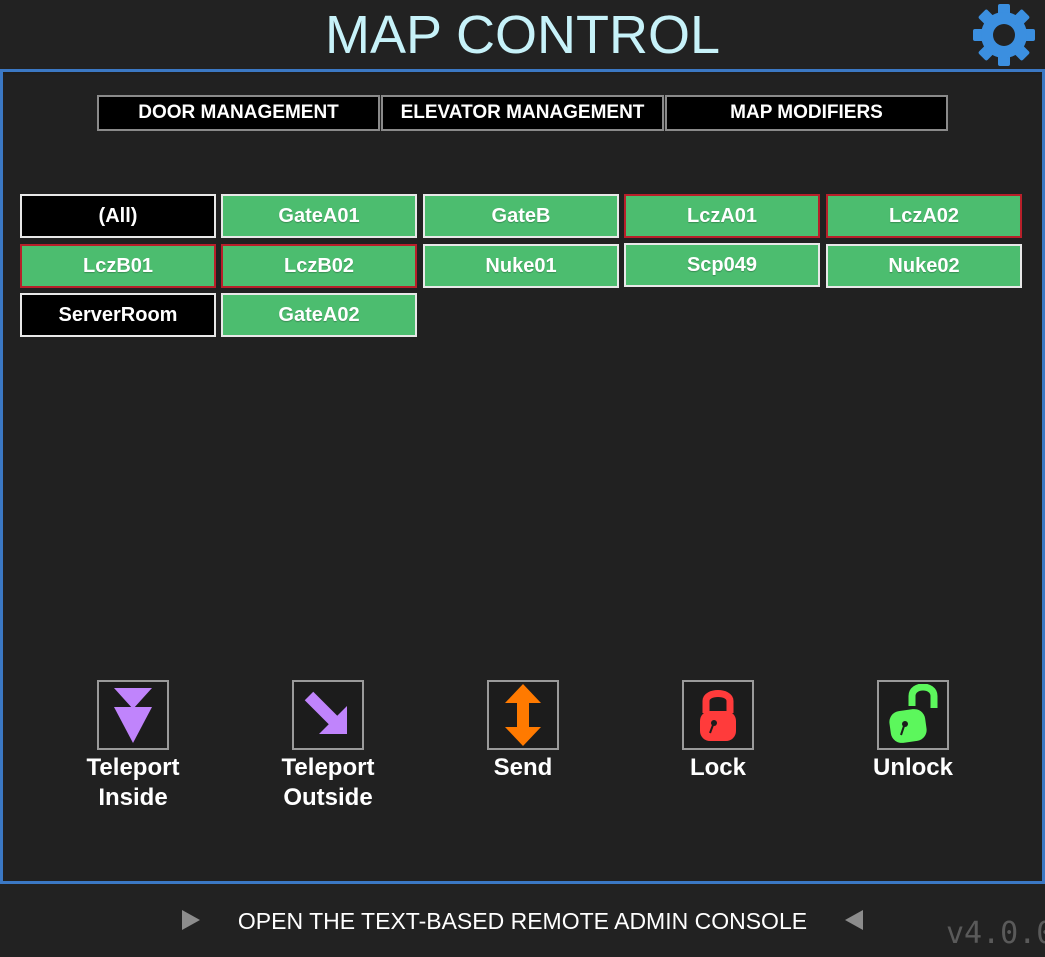  What do you see at coordinates (722, 216) in the screenshot?
I see `door-button-lcza01: LczA01` at bounding box center [722, 216].